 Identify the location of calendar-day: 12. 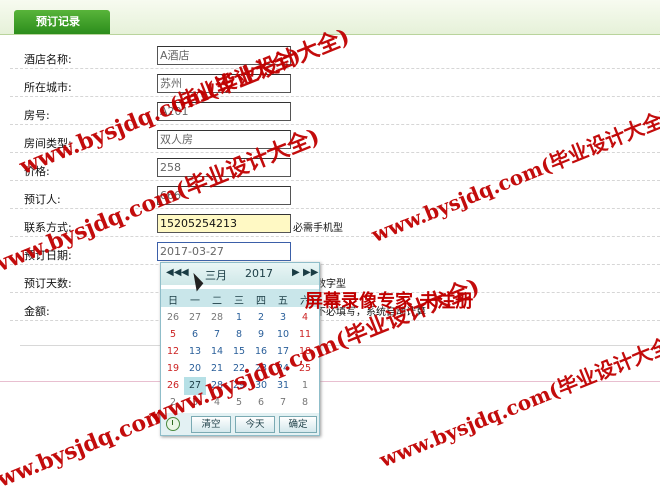
(173, 352).